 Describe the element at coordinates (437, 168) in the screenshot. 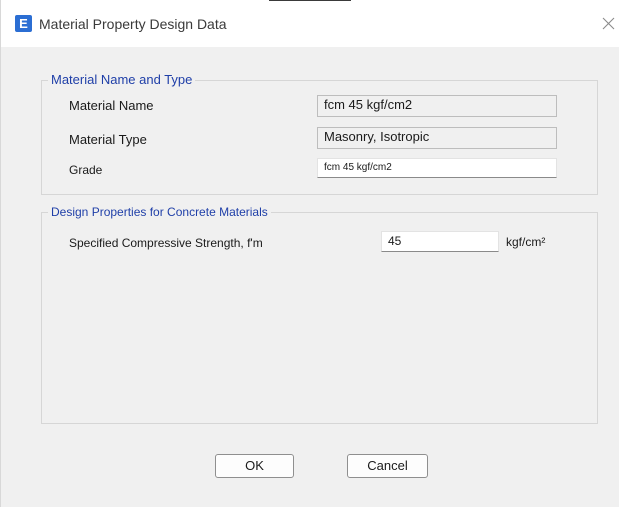

I see `grade-input: fcm 45 kgf/cm2` at that location.